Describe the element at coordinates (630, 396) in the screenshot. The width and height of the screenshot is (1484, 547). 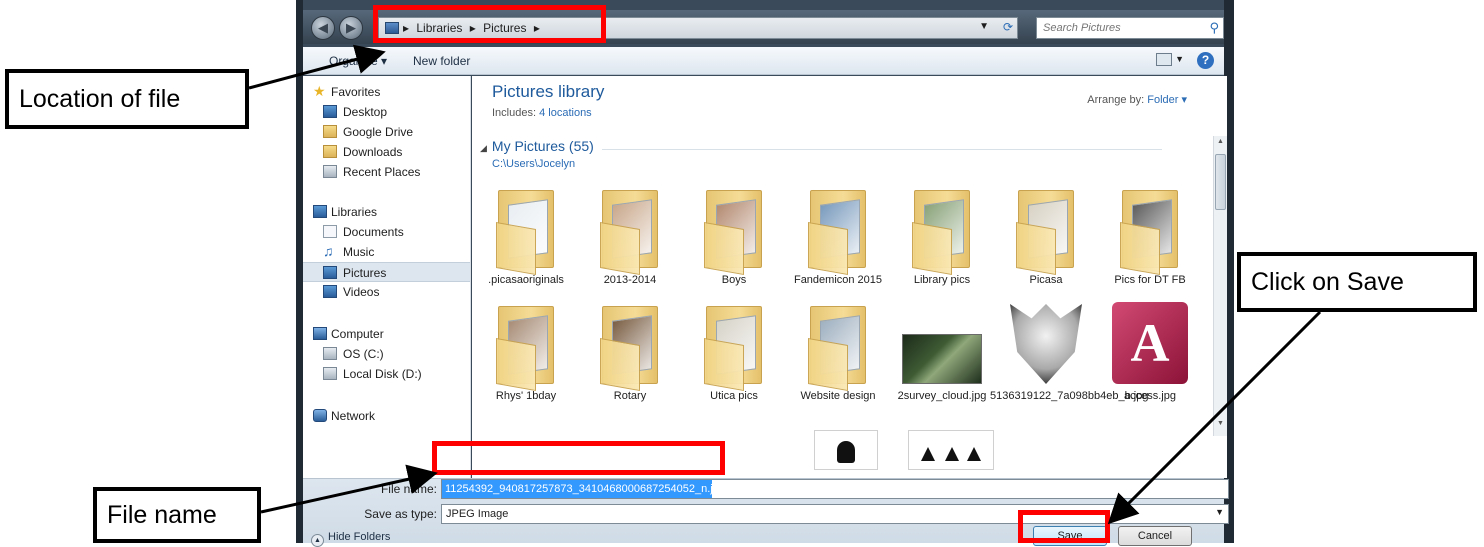
I see `file-item-label: Rotary` at that location.